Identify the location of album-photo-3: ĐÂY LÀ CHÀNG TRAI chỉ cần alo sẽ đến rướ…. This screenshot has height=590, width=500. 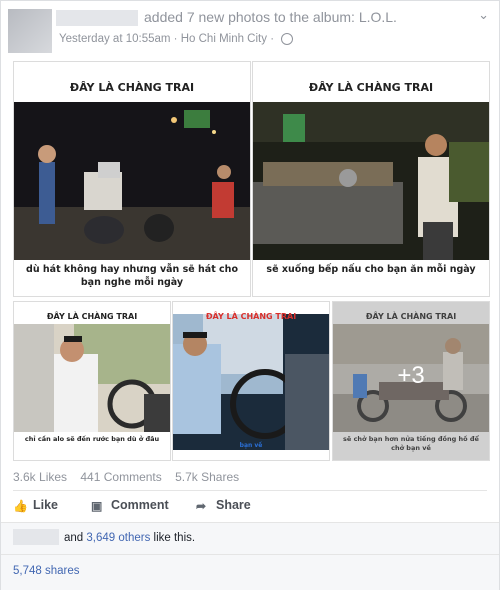
(92, 381).